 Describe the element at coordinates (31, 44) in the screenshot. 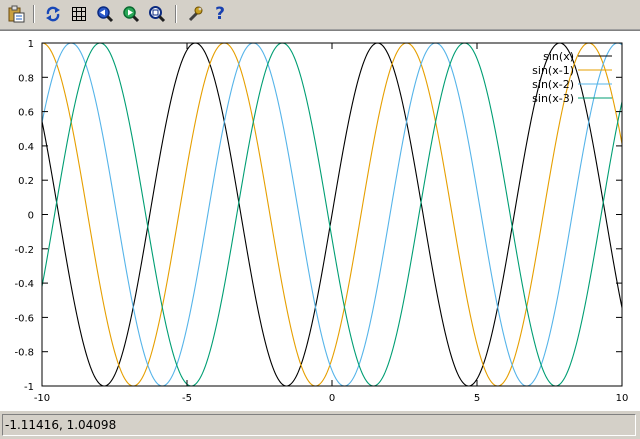

I see `y-tick-label: 1` at that location.